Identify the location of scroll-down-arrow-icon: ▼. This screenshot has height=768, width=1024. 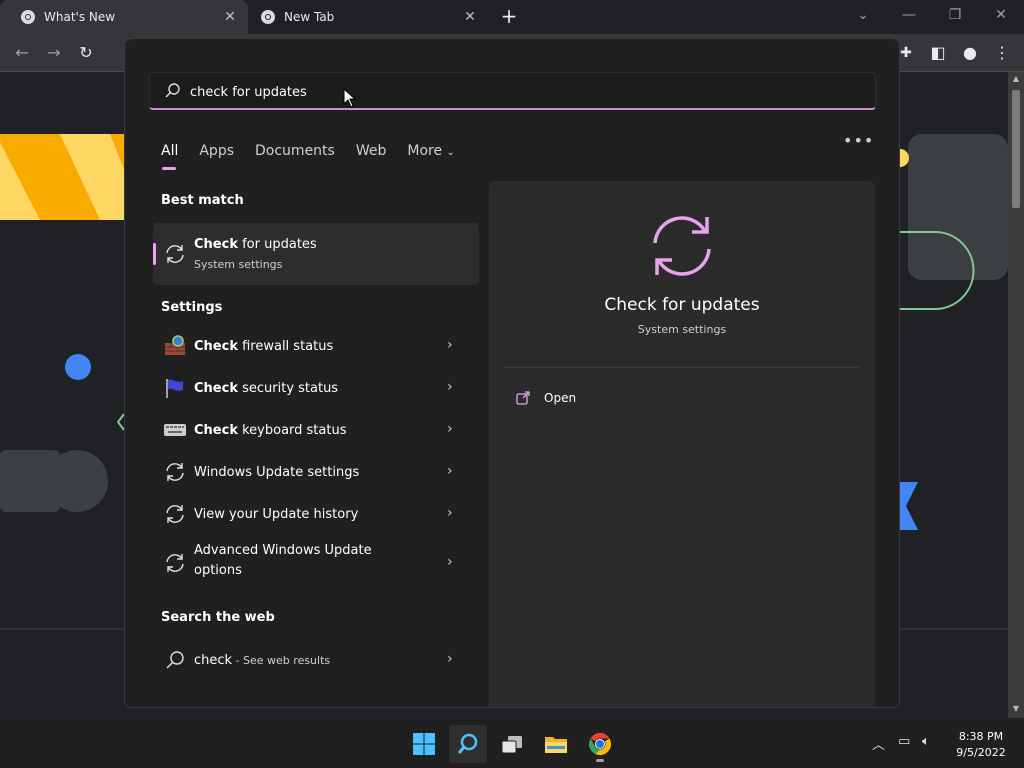
(1016, 708).